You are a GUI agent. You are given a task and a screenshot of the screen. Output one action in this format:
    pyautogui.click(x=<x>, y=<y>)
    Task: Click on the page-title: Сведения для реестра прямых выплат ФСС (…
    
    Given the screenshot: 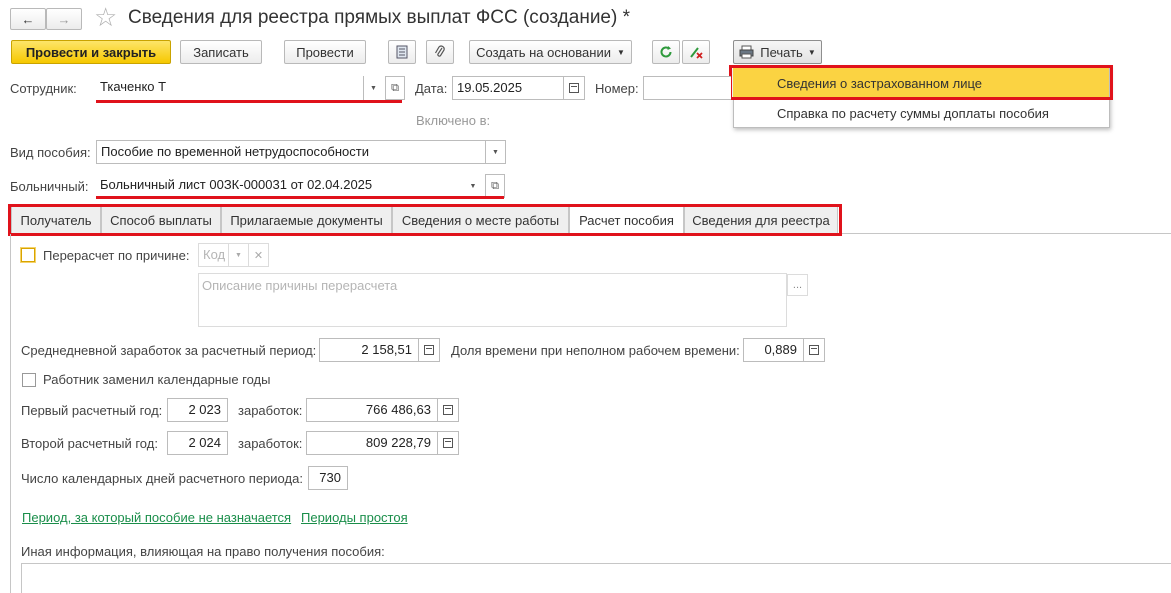 What is the action you would take?
    pyautogui.click(x=379, y=17)
    